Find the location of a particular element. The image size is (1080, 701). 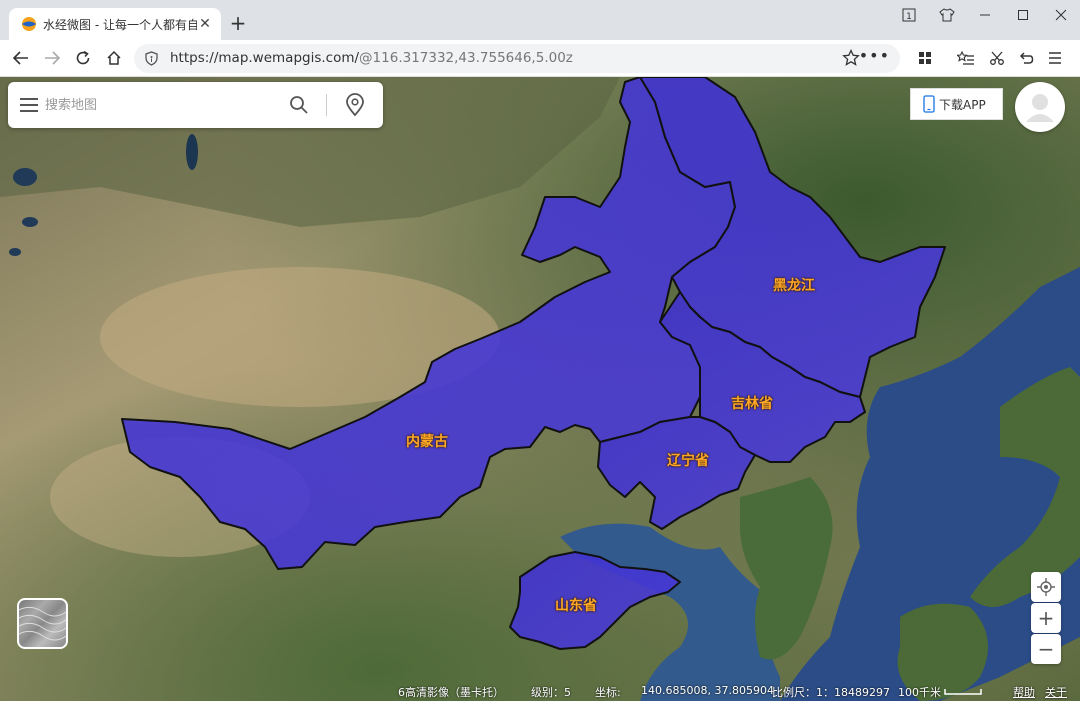

location-pin-icon is located at coordinates (355, 105).